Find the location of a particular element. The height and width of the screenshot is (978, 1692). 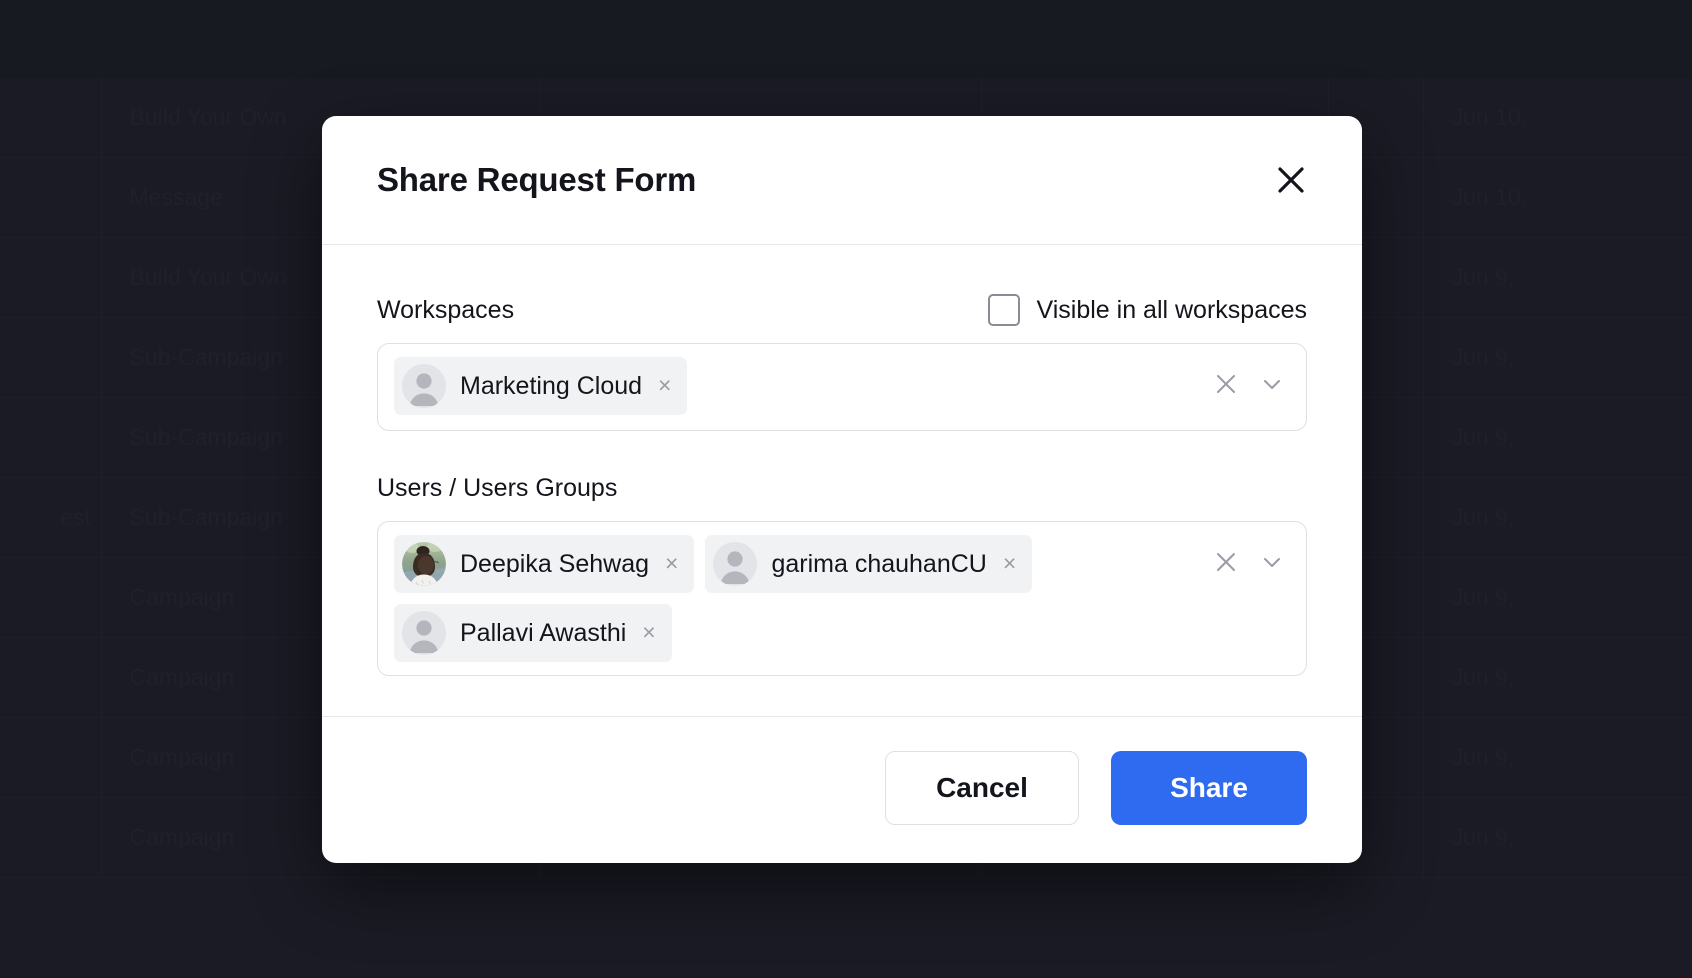

visible-in-all-workspaces-label: Visible in all workspaces is located at coordinates (1172, 309).